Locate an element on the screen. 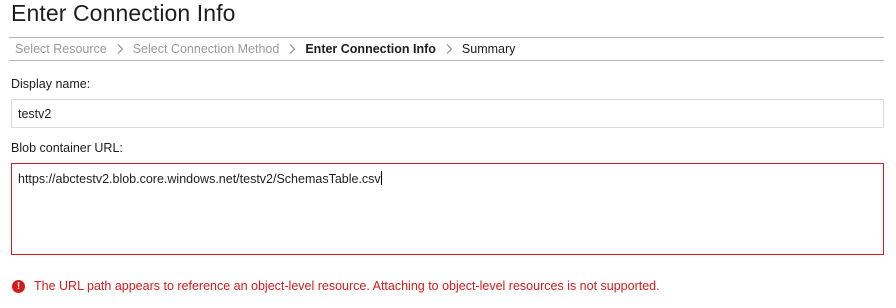 The width and height of the screenshot is (896, 308). display-name-label: Display name: is located at coordinates (51, 84).